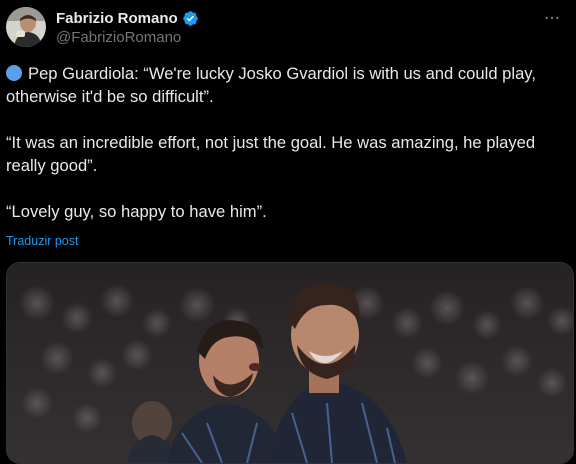 This screenshot has height=464, width=576. What do you see at coordinates (190, 18) in the screenshot?
I see `verified-badge-icon` at bounding box center [190, 18].